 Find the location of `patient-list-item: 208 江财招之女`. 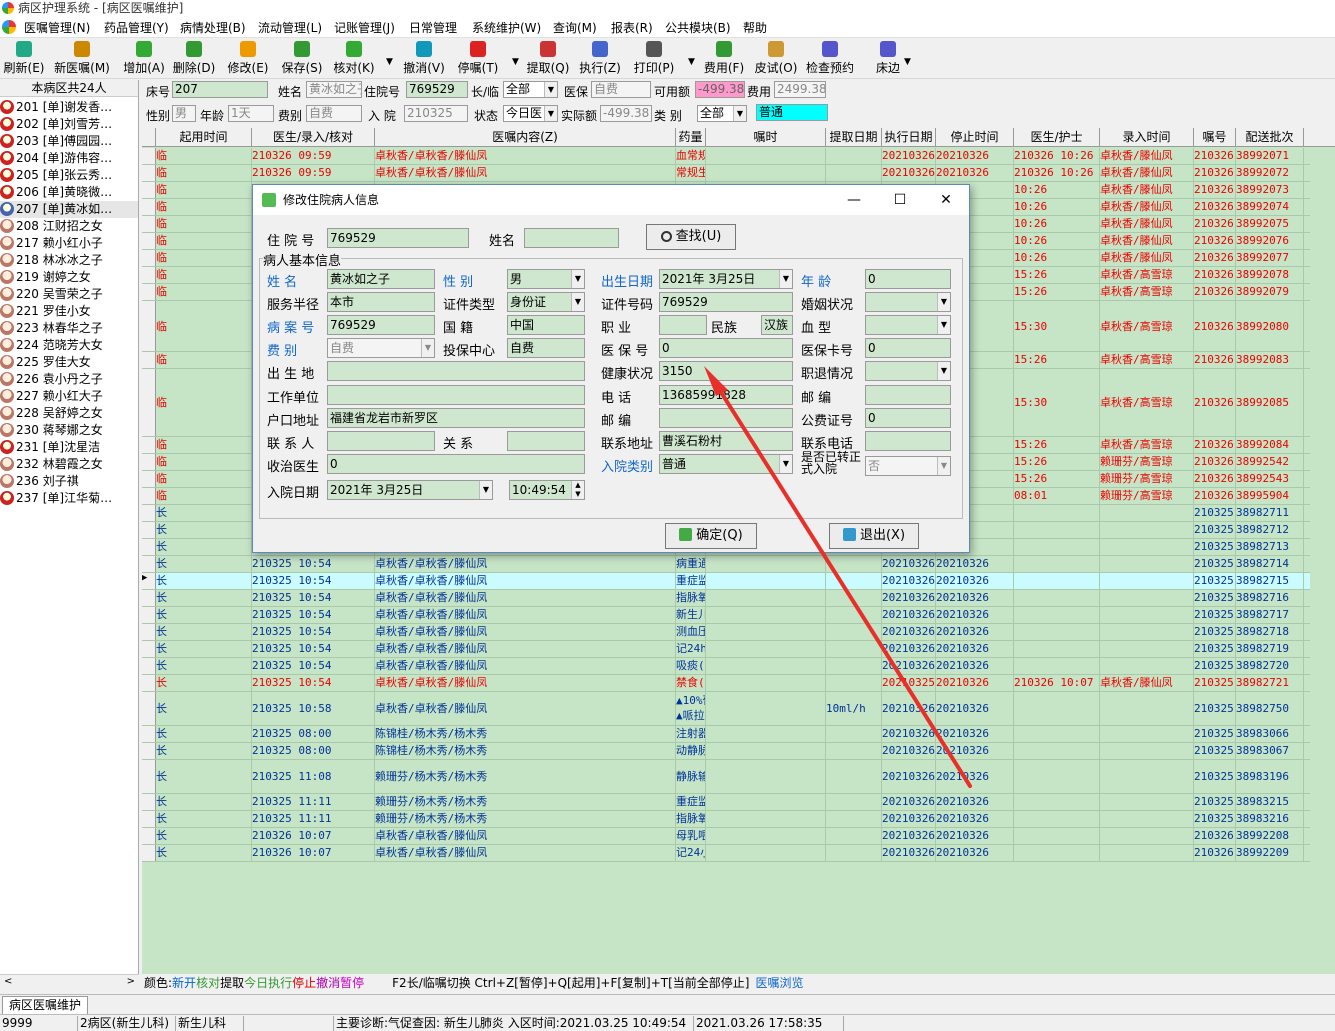

patient-list-item: 208 江财招之女 is located at coordinates (69, 226).